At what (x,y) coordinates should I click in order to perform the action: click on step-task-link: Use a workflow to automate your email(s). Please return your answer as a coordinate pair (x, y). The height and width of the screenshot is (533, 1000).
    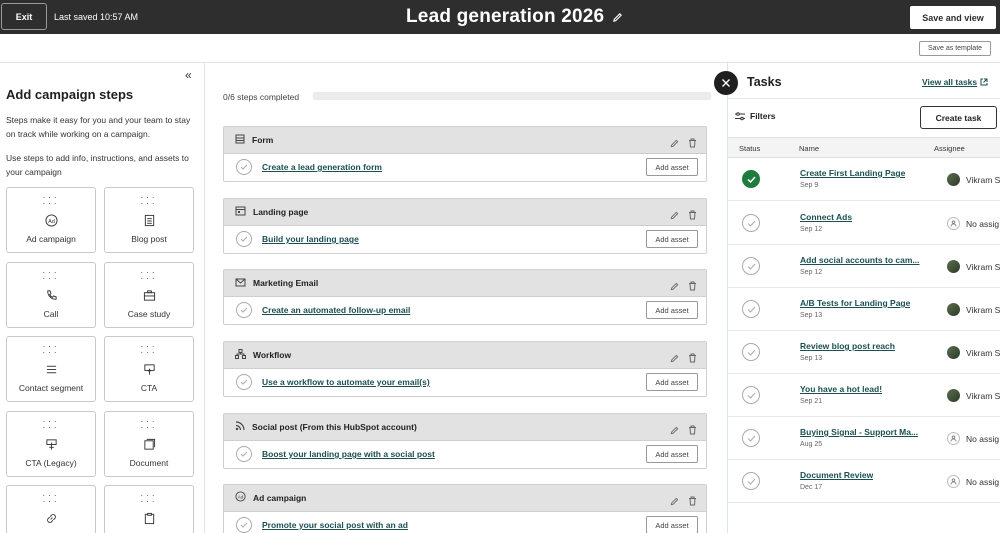
    Looking at the image, I should click on (346, 382).